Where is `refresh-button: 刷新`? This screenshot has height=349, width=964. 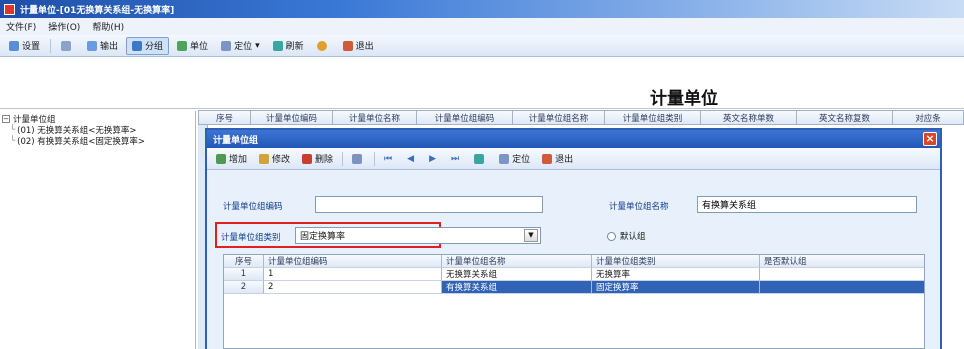
refresh-button: 刷新 is located at coordinates (288, 46).